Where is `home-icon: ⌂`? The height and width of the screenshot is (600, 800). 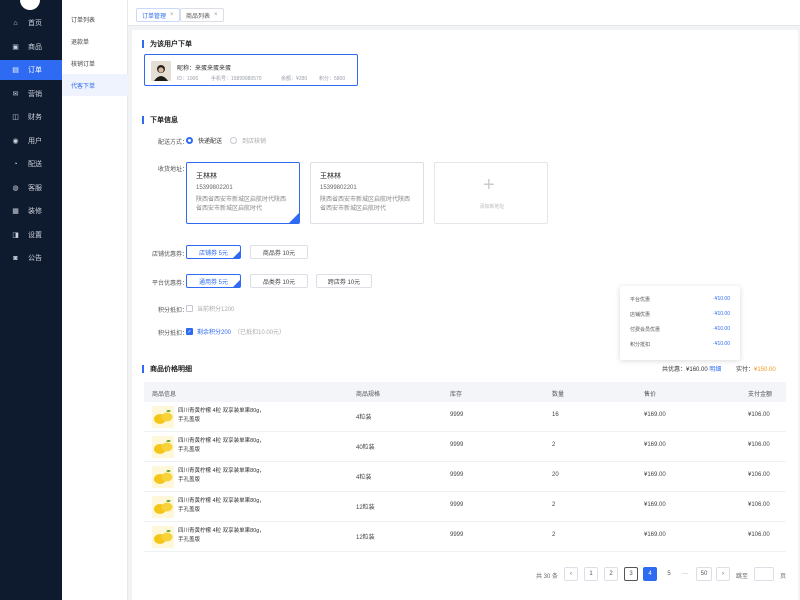 home-icon: ⌂ is located at coordinates (15, 23).